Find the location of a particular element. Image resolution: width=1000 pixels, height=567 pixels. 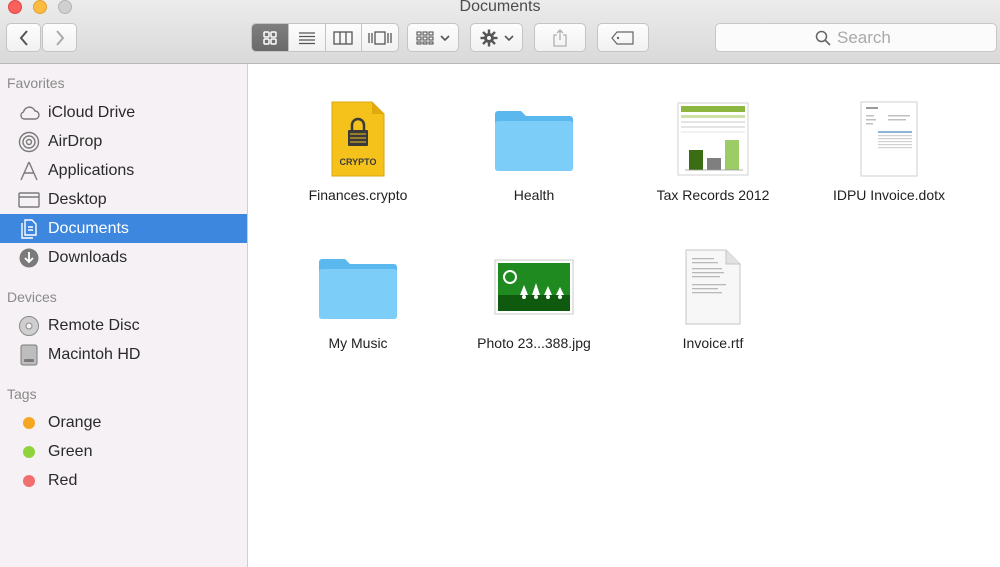

spreadsheet-thumbnail-icon is located at coordinates (713, 139).